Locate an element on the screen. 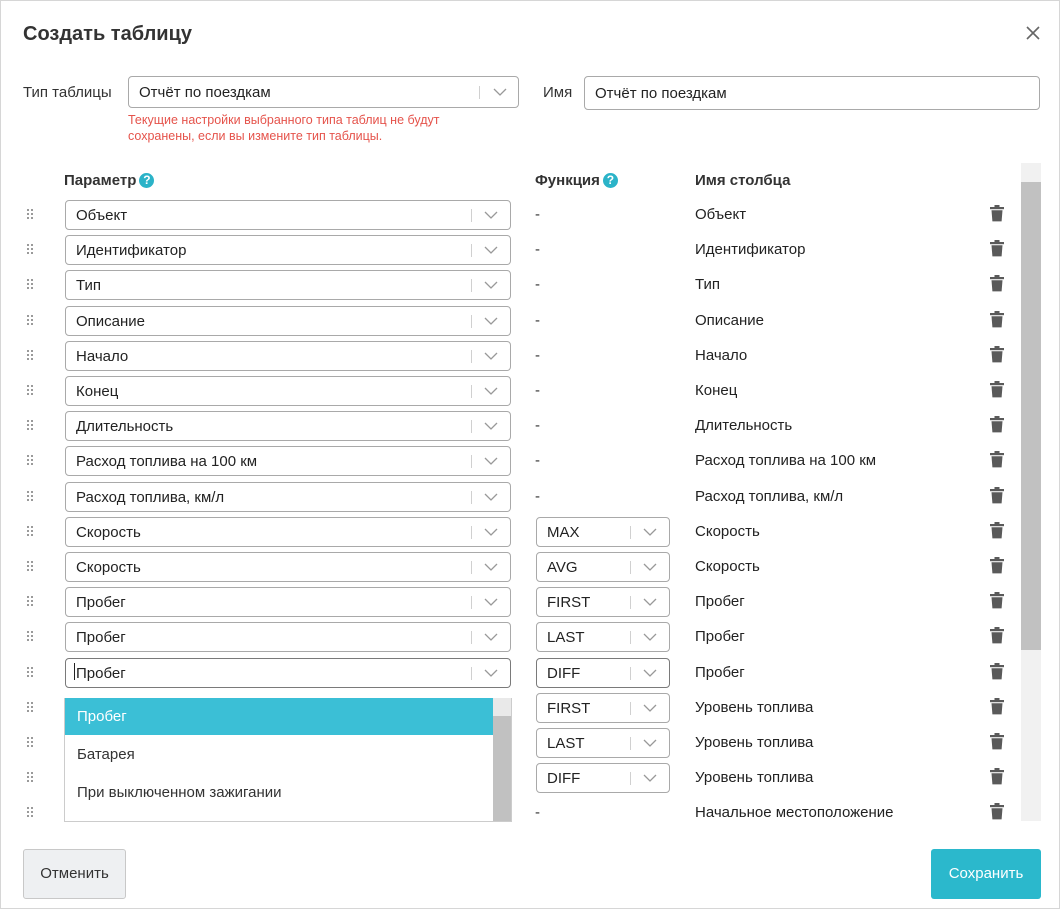 This screenshot has height=909, width=1060. parameter-select: Длительность is located at coordinates (288, 426).